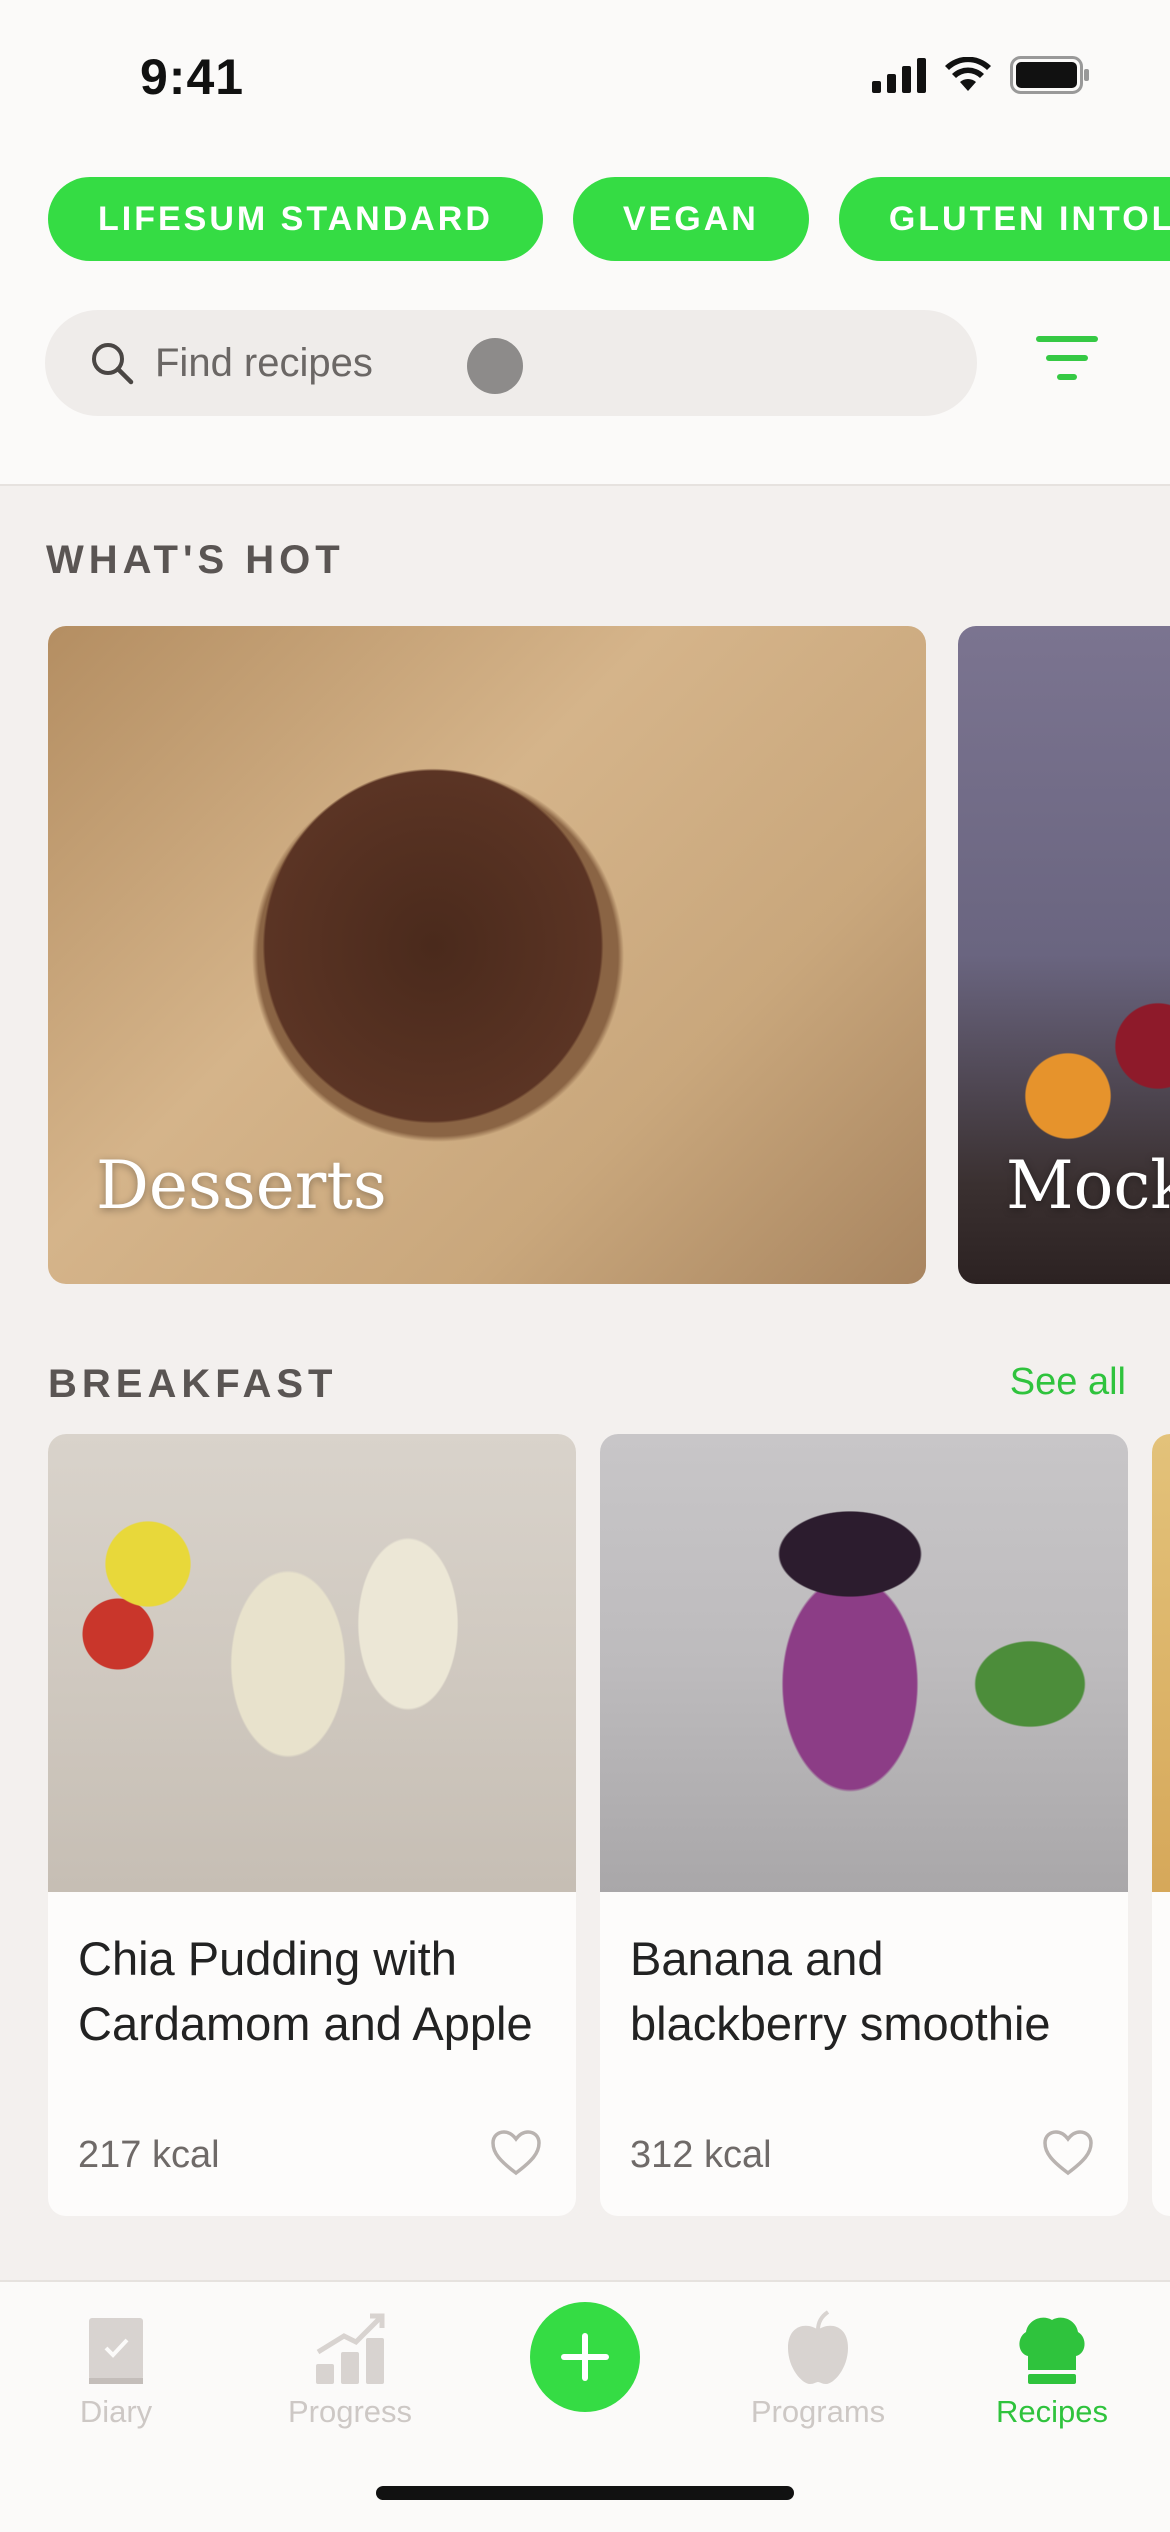  Describe the element at coordinates (690, 219) in the screenshot. I see `diet-chip: VEGAN` at that location.